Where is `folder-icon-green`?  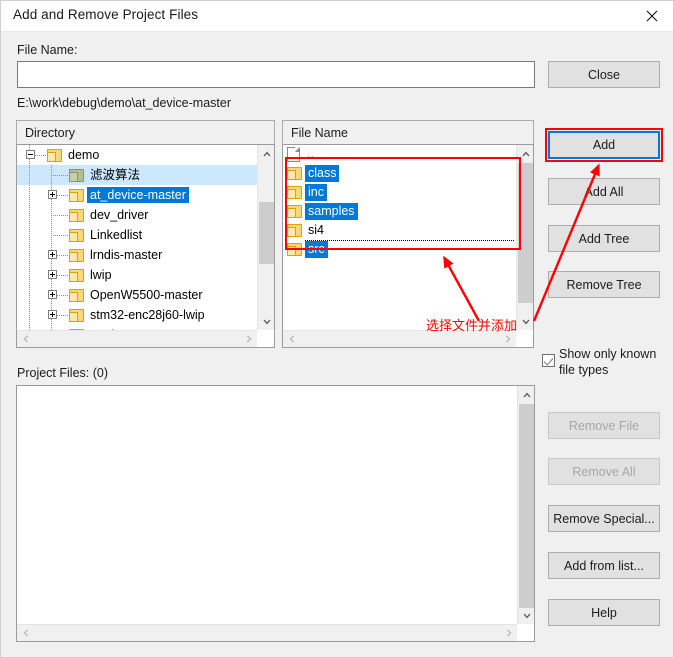
folder-icon-green is located at coordinates (76, 175).